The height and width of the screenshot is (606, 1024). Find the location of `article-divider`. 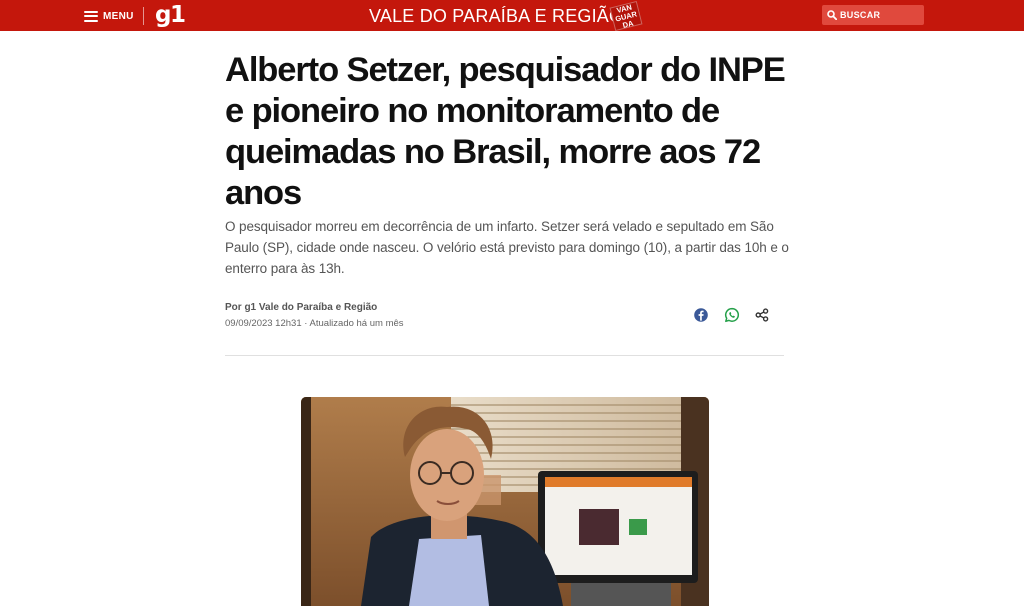

article-divider is located at coordinates (504, 355).